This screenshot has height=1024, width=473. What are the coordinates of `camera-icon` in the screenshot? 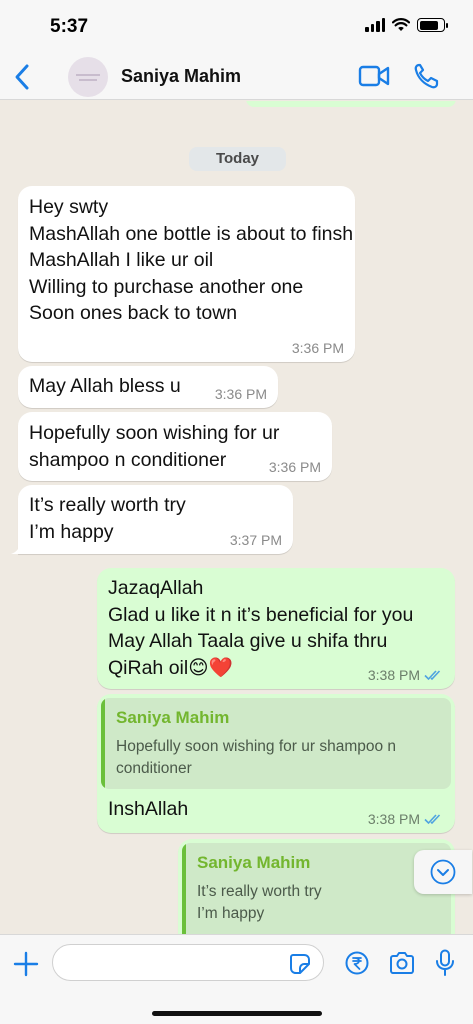 It's located at (402, 963).